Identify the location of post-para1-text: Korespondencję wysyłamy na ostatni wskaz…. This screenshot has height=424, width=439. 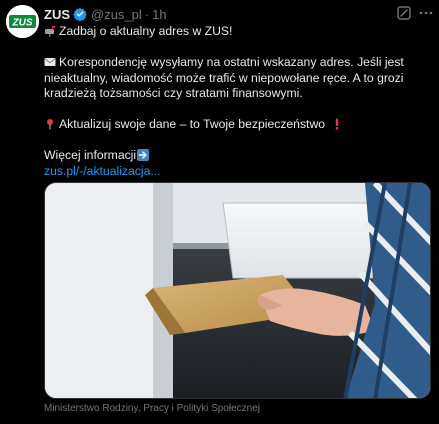
(224, 77).